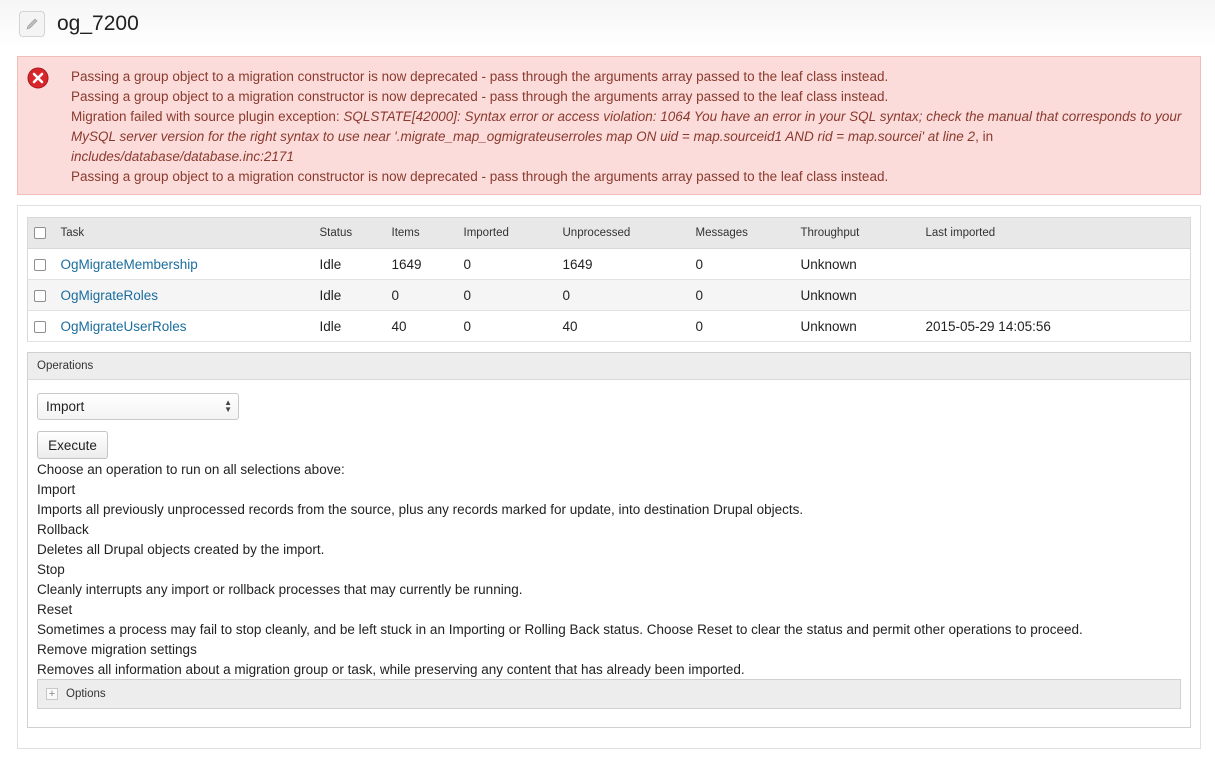 Image resolution: width=1215 pixels, height=770 pixels. What do you see at coordinates (1058, 326) in the screenshot?
I see `task-last-imported: 2015-05-29 14:05:56` at bounding box center [1058, 326].